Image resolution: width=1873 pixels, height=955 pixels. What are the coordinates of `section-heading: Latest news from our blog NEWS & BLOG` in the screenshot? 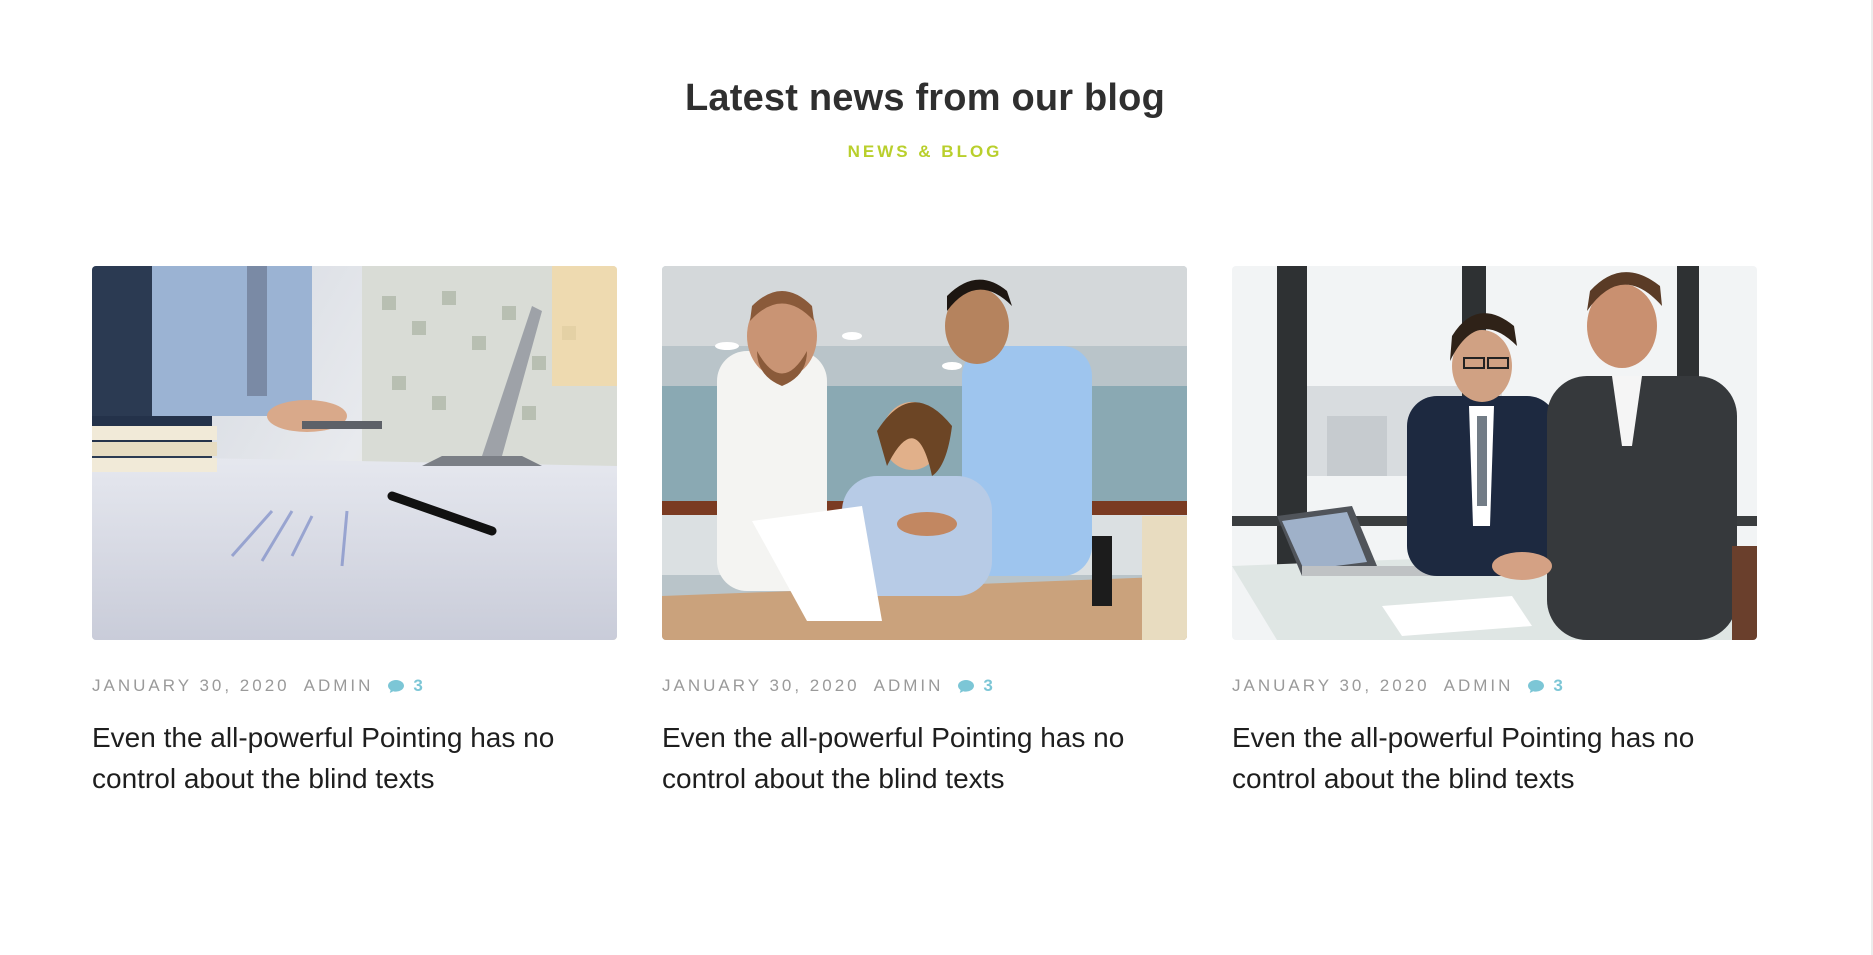 It's located at (925, 117).